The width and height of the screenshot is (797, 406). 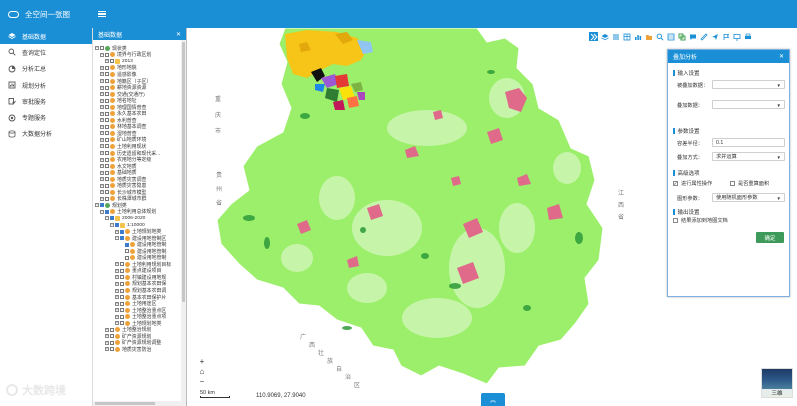 I want to click on plane-icon, so click(x=714, y=36).